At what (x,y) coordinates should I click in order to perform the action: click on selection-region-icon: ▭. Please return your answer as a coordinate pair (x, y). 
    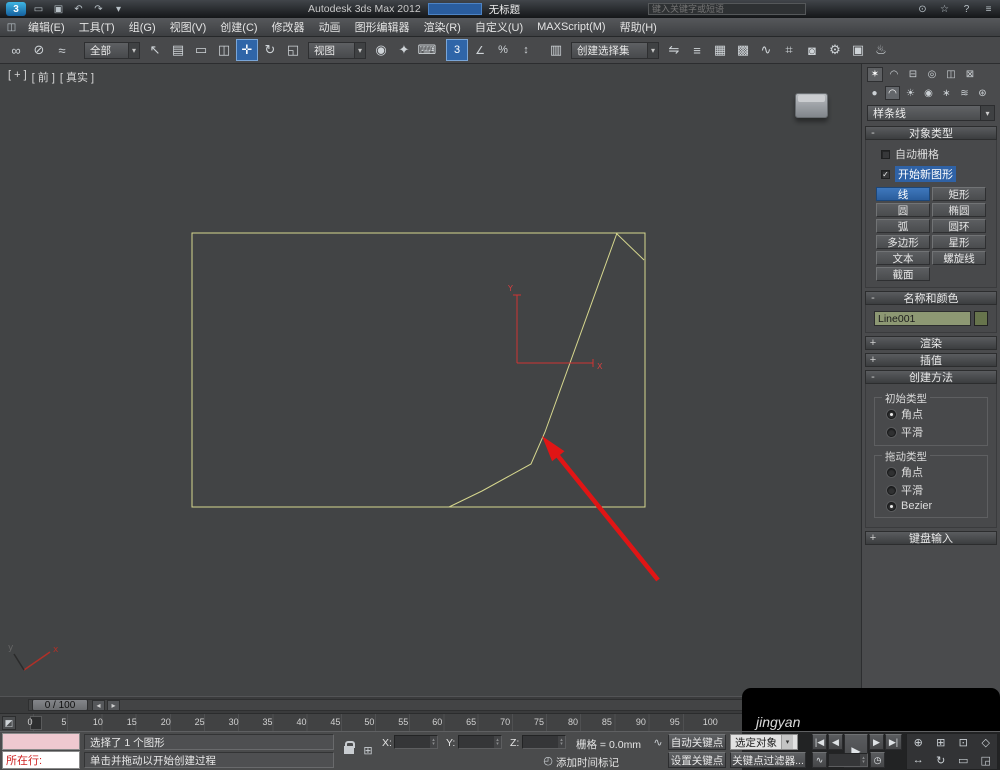
    Looking at the image, I should click on (201, 50).